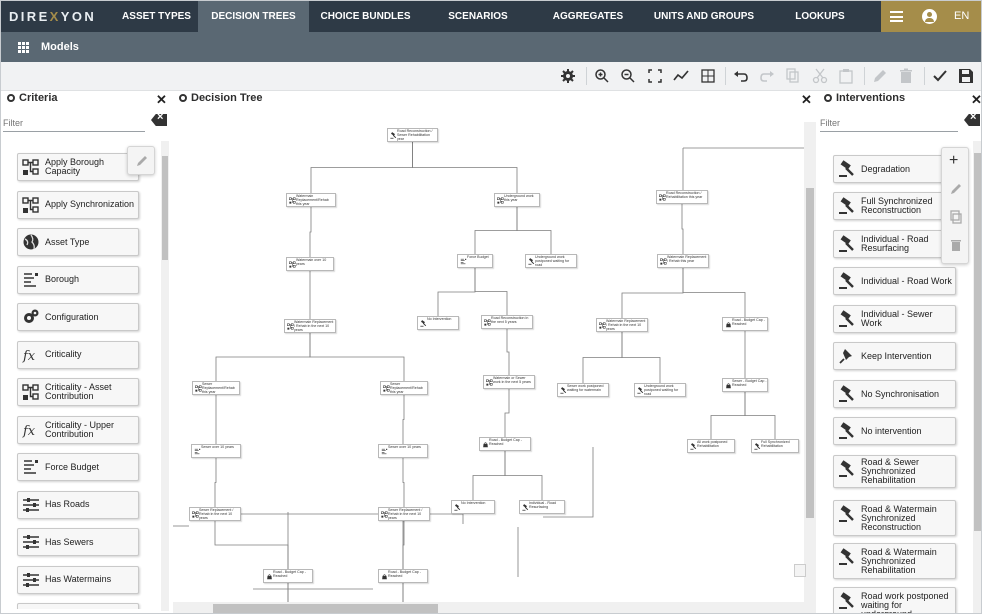 Image resolution: width=982 pixels, height=614 pixels. I want to click on criteria-item: Force Budget, so click(78, 467).